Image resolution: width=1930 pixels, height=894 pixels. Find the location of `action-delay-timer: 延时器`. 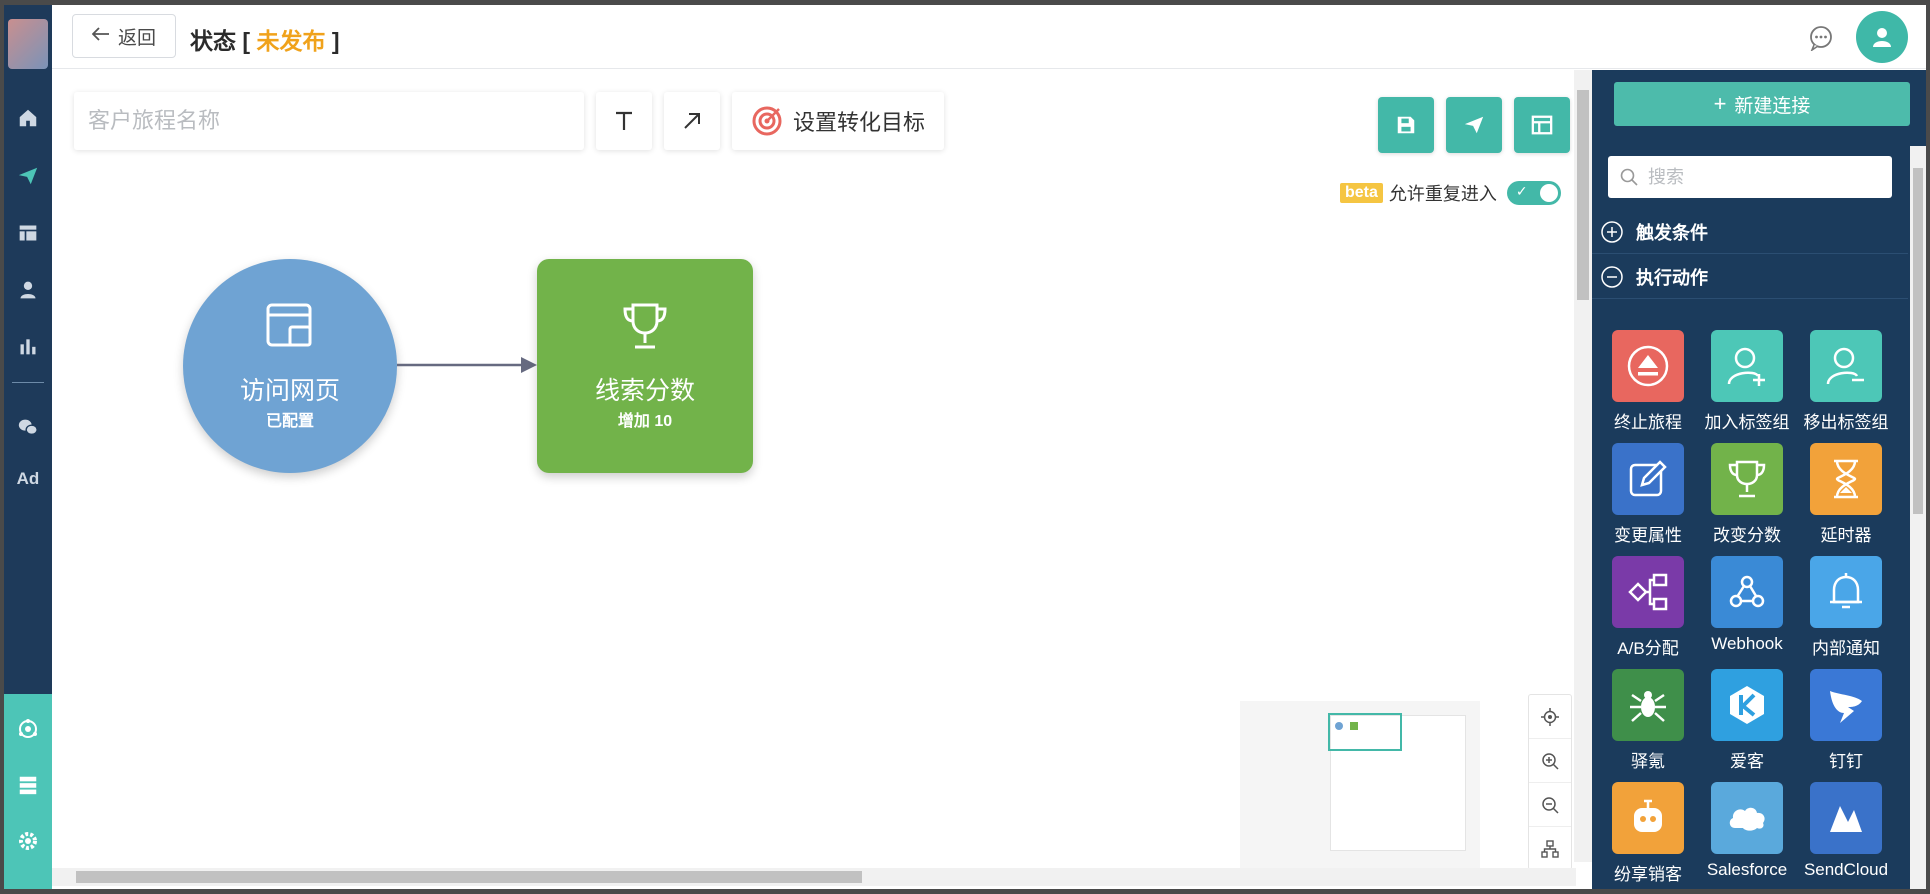

action-delay-timer: 延时器 is located at coordinates (1846, 494).